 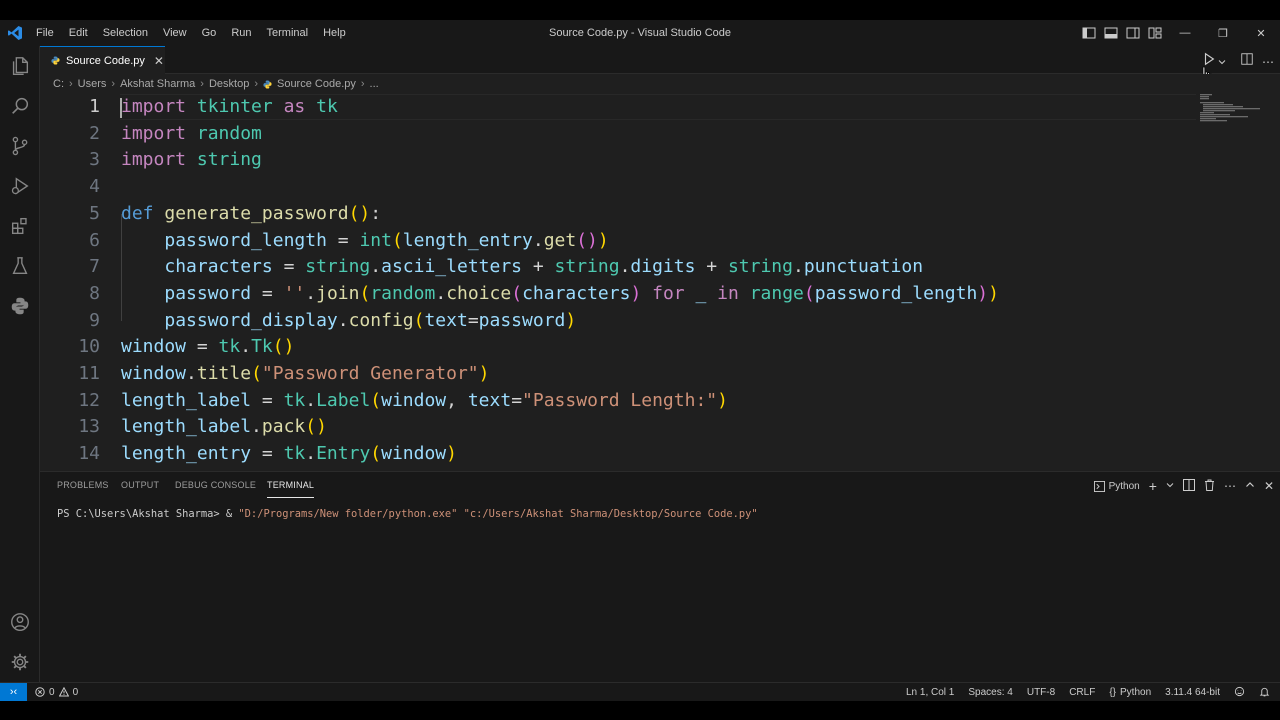 What do you see at coordinates (701, 293) in the screenshot?
I see `code-token: _` at bounding box center [701, 293].